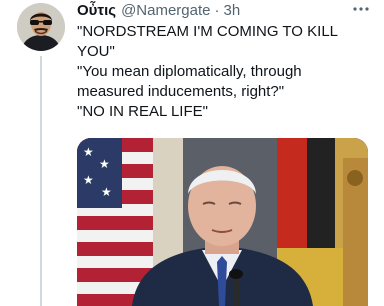  I want to click on avatar, so click(41, 27).